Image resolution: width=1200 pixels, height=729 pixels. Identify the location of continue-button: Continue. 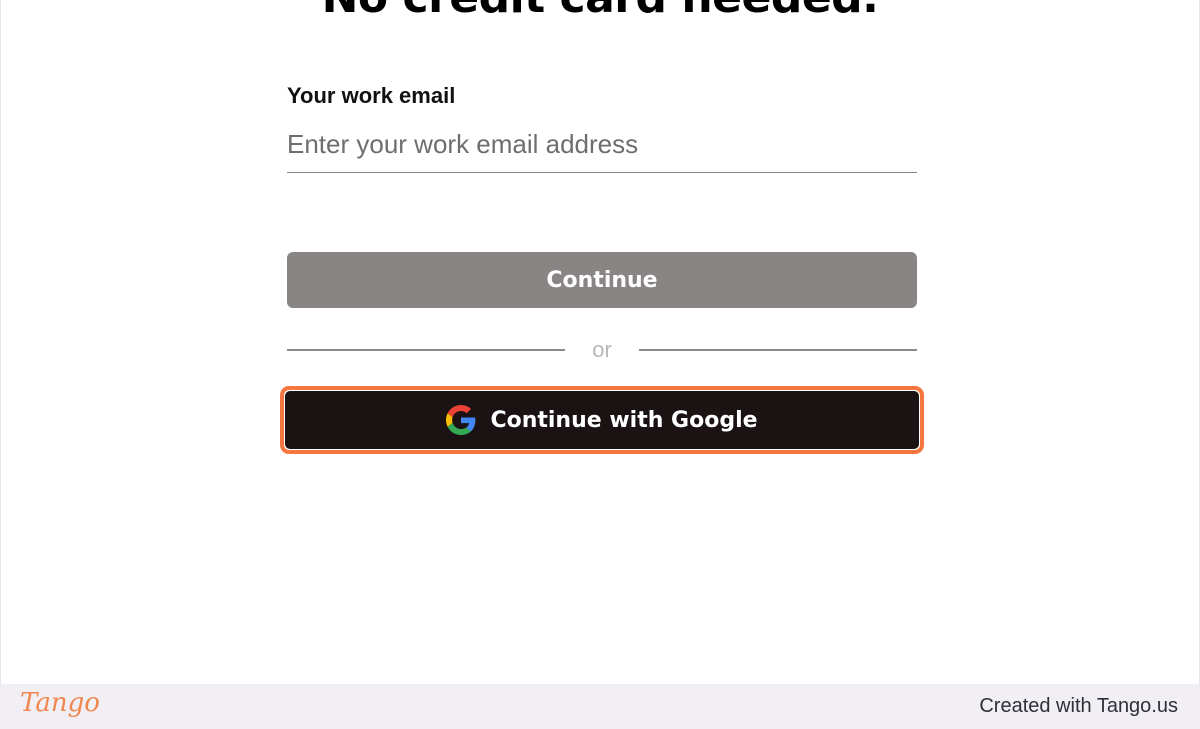
(602, 280).